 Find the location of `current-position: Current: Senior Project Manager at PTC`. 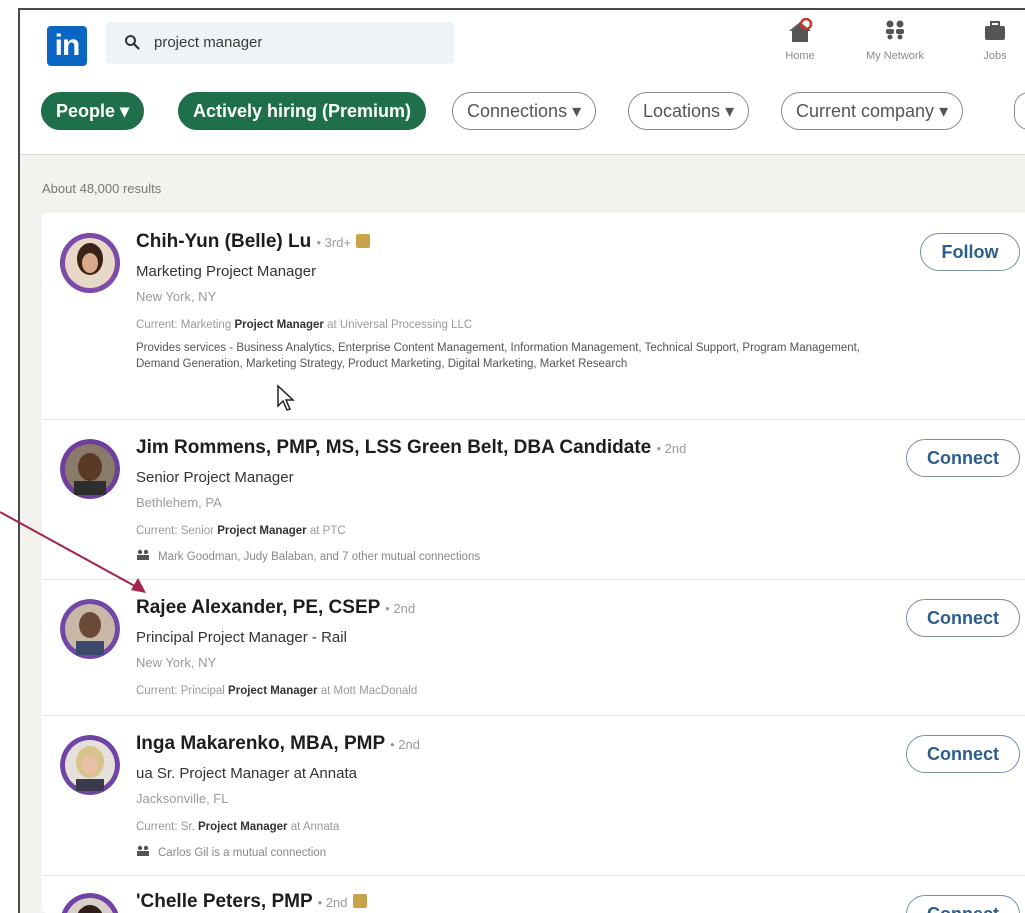

current-position: Current: Senior Project Manager at PTC is located at coordinates (241, 531).